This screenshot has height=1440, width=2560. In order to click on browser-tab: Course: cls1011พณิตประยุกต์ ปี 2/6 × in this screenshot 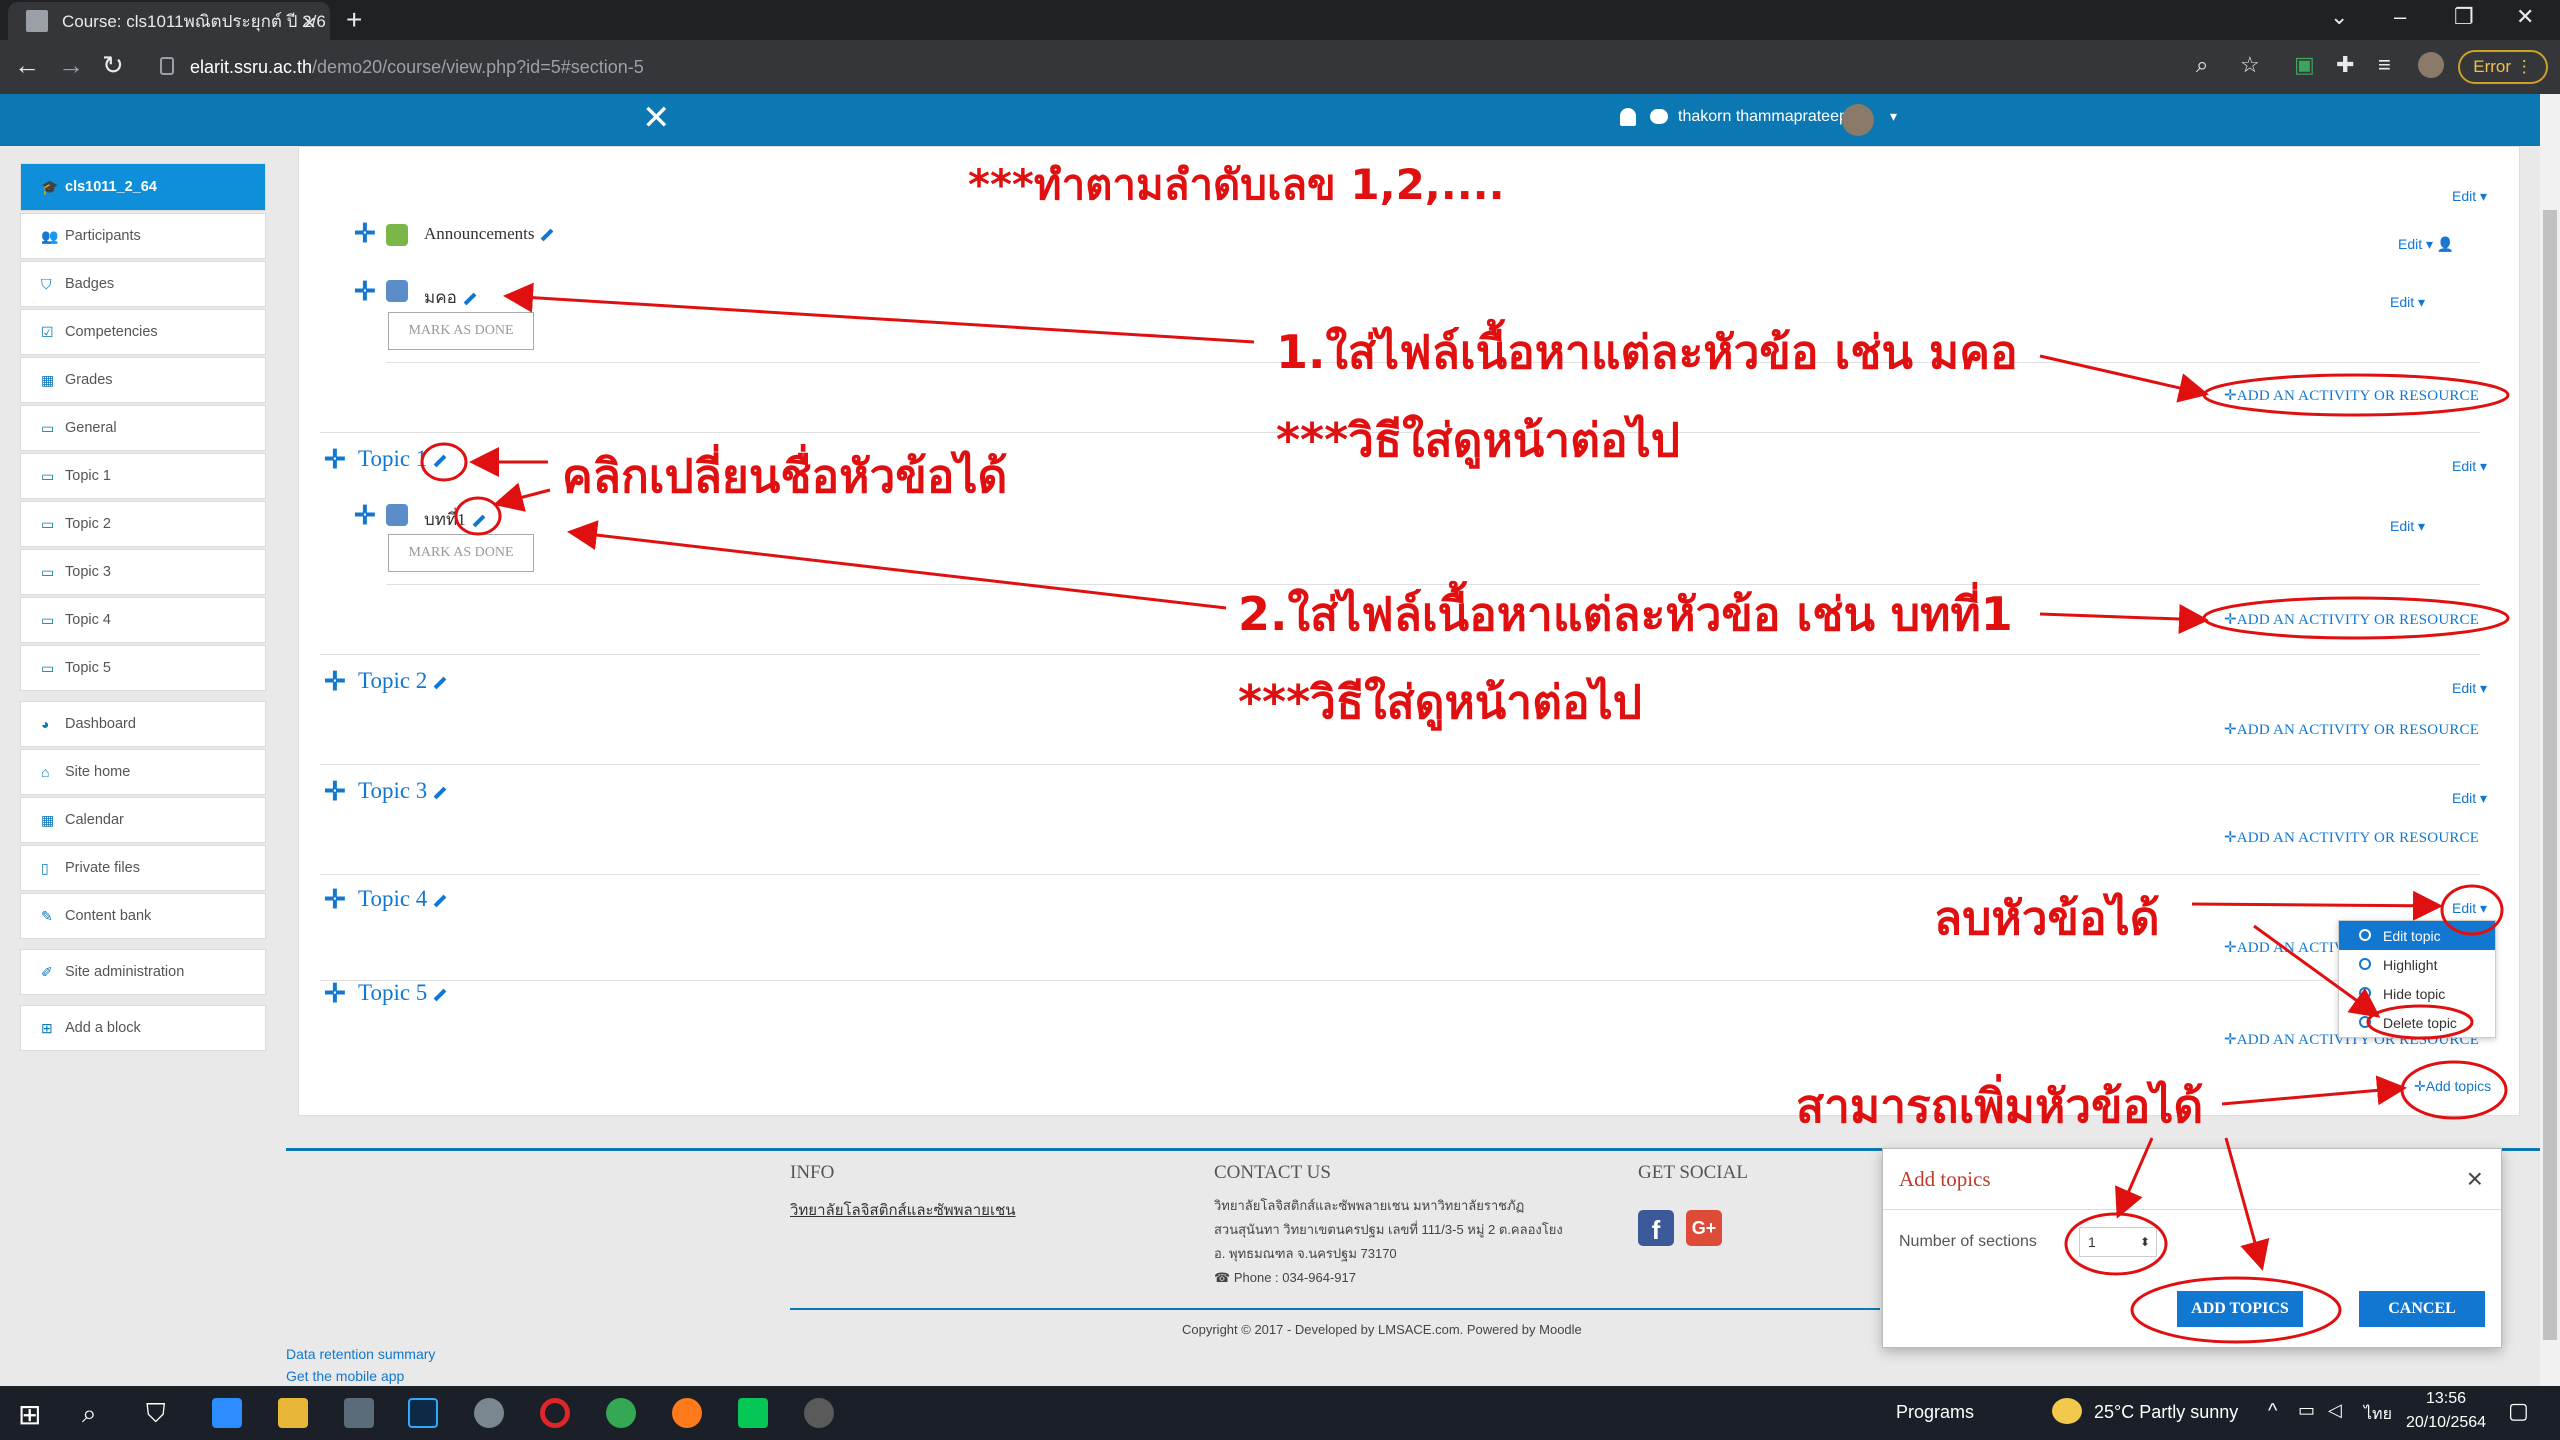, I will do `click(169, 21)`.